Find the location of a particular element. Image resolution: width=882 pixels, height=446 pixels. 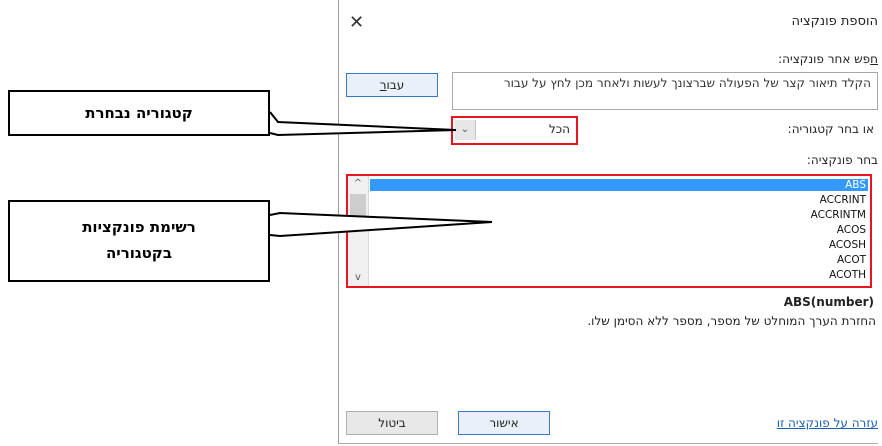

list-item: ACCRINT is located at coordinates (619, 200).